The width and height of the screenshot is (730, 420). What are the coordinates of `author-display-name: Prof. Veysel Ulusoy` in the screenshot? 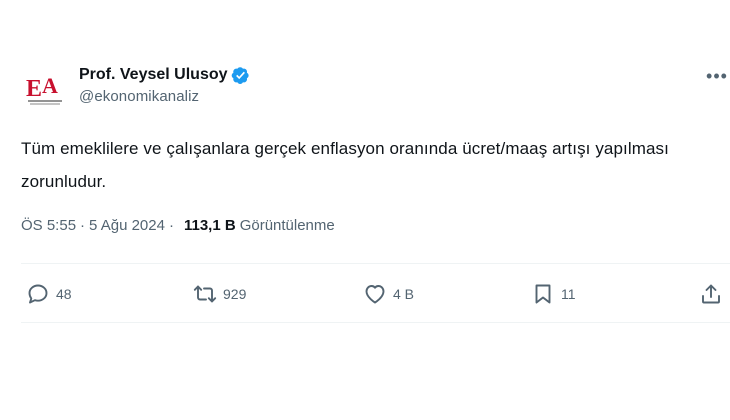 It's located at (153, 75).